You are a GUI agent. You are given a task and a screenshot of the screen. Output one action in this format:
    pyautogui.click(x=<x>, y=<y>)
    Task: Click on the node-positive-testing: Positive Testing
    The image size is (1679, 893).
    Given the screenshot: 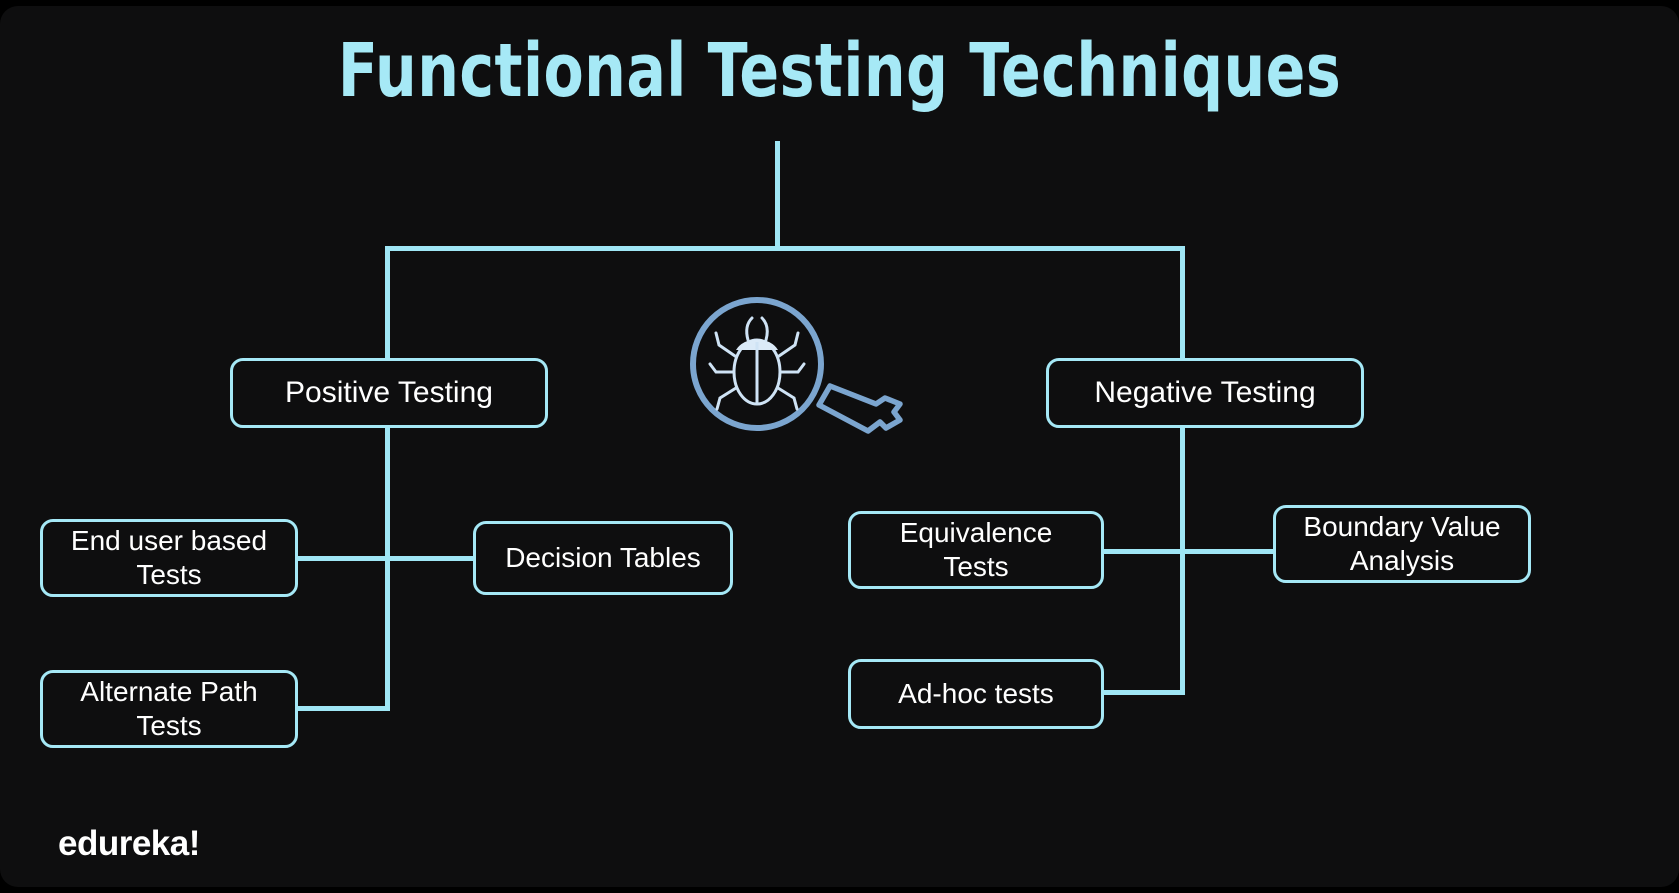 What is the action you would take?
    pyautogui.click(x=389, y=393)
    